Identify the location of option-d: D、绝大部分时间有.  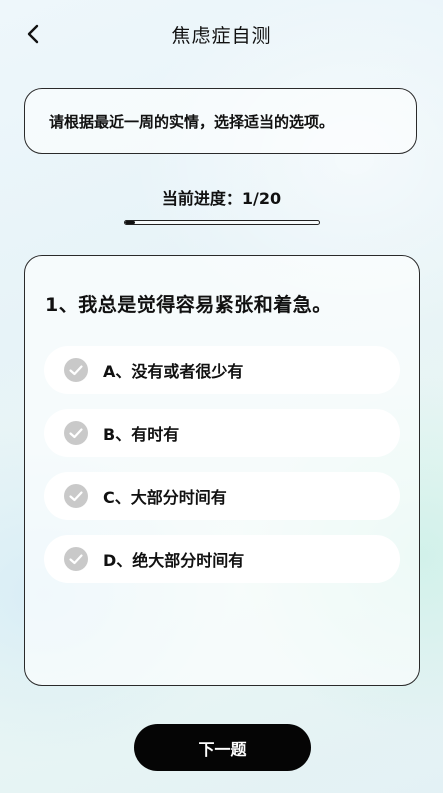
(222, 559).